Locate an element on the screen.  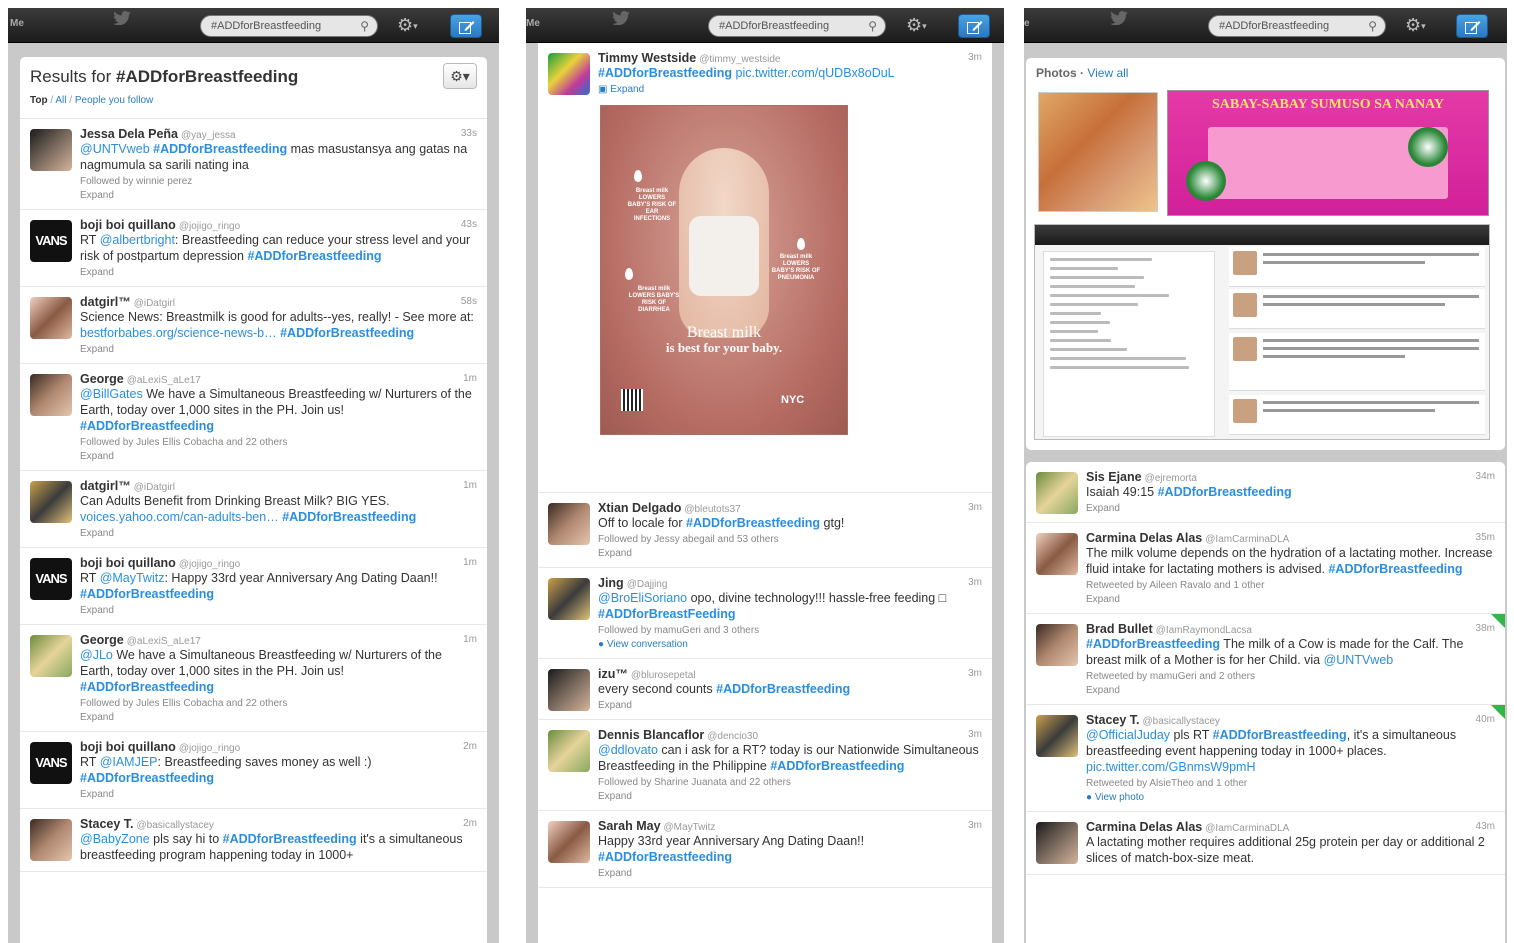
tweet-time: 33s is located at coordinates (469, 133).